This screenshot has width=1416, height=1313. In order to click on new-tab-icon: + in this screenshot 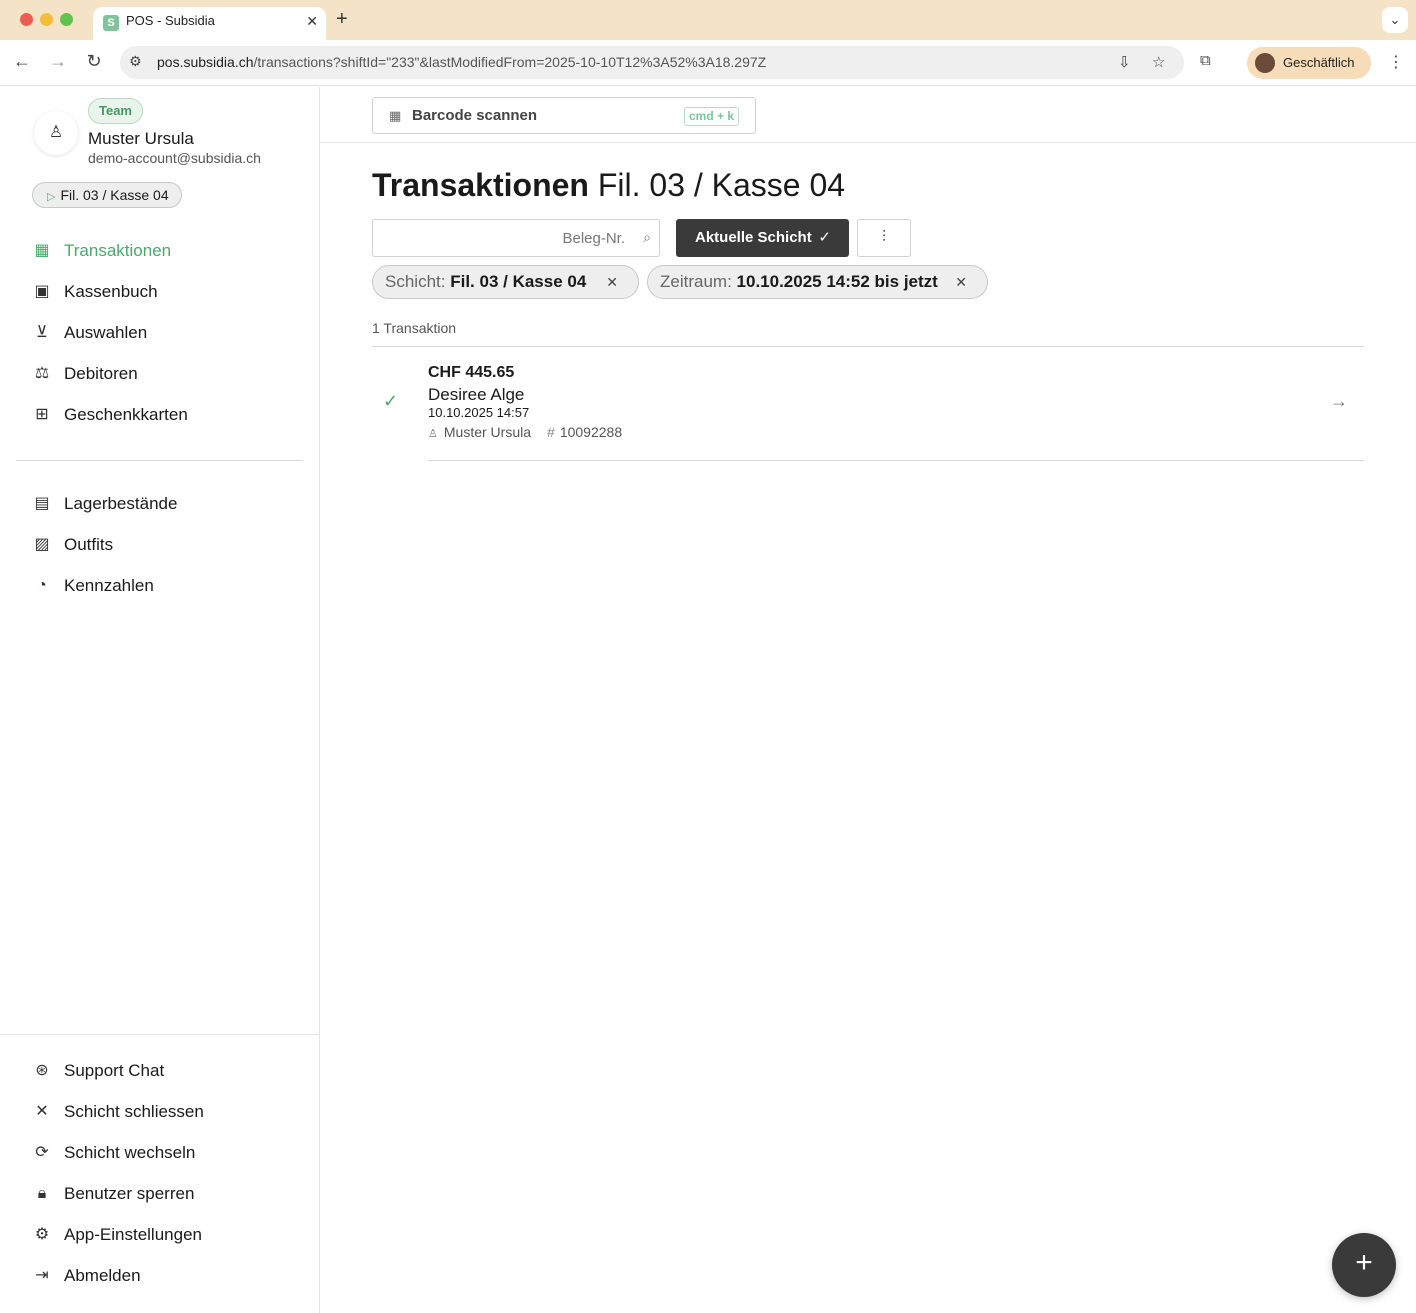, I will do `click(342, 19)`.